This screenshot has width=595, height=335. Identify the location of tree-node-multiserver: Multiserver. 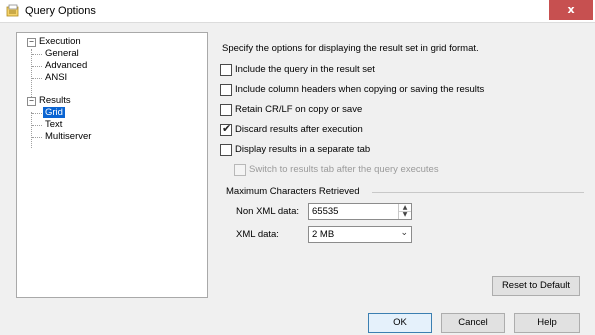
(68, 136).